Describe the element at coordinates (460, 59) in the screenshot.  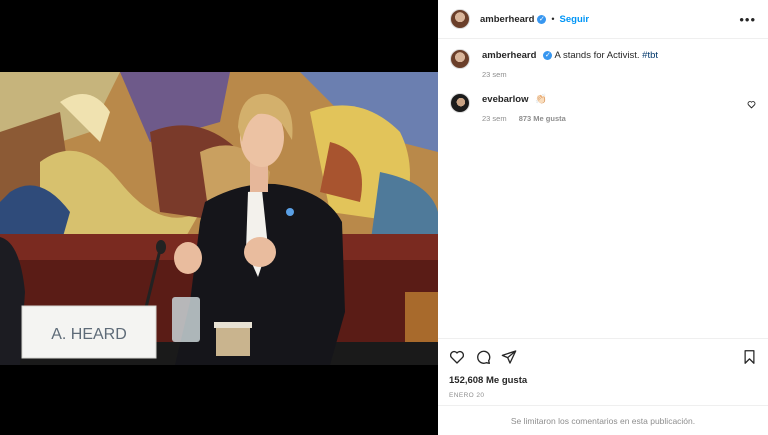
I see `caption-author-avatar` at that location.